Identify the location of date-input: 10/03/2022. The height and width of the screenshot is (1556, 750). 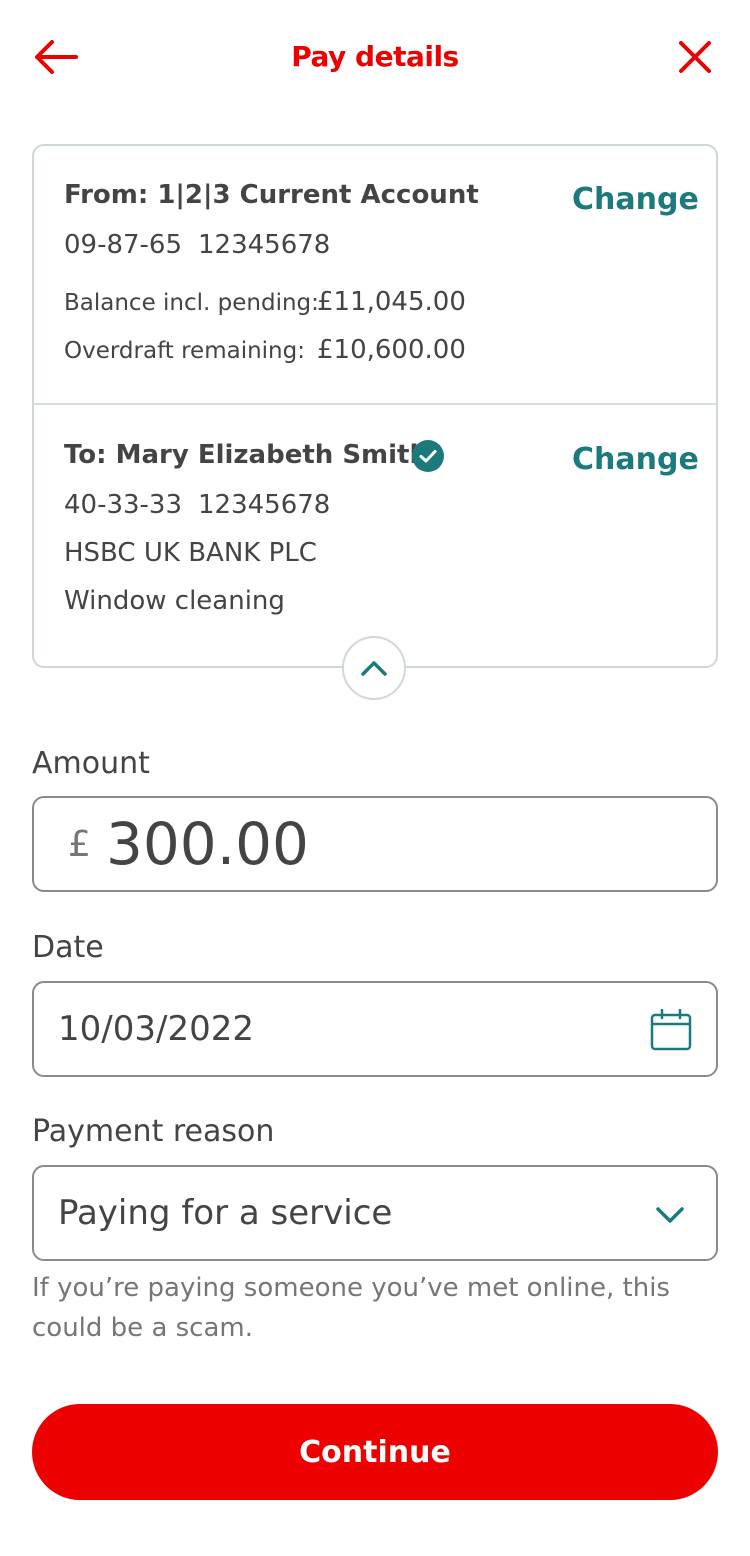
(375, 1029).